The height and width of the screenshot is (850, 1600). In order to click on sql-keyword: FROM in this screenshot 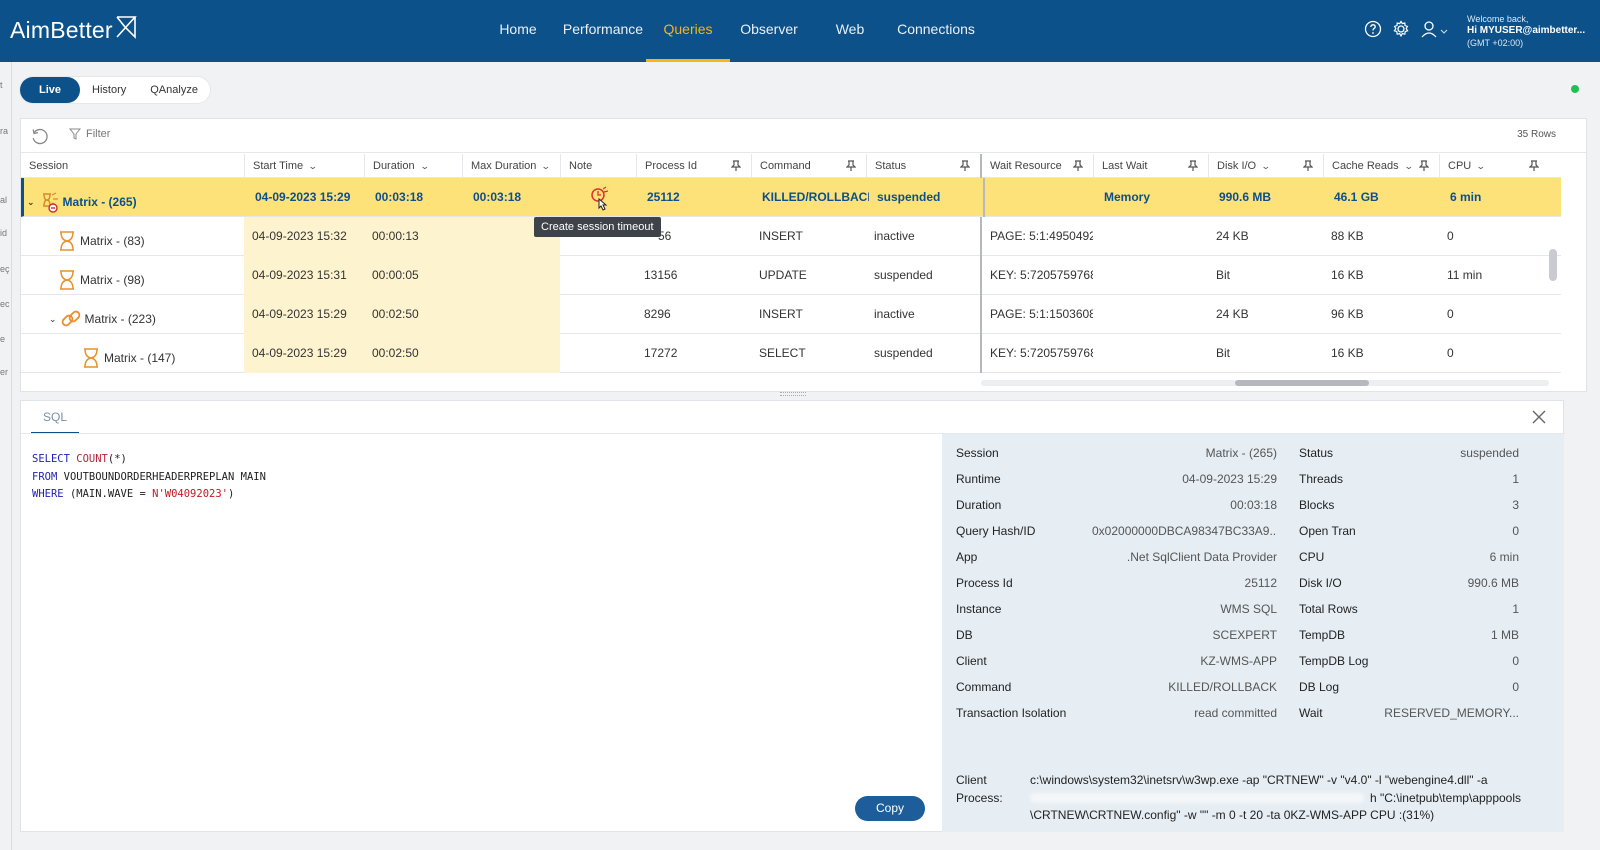, I will do `click(45, 476)`.